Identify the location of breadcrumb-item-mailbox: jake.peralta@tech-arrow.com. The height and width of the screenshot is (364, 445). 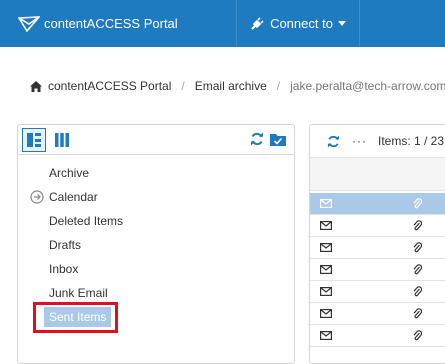
(367, 86).